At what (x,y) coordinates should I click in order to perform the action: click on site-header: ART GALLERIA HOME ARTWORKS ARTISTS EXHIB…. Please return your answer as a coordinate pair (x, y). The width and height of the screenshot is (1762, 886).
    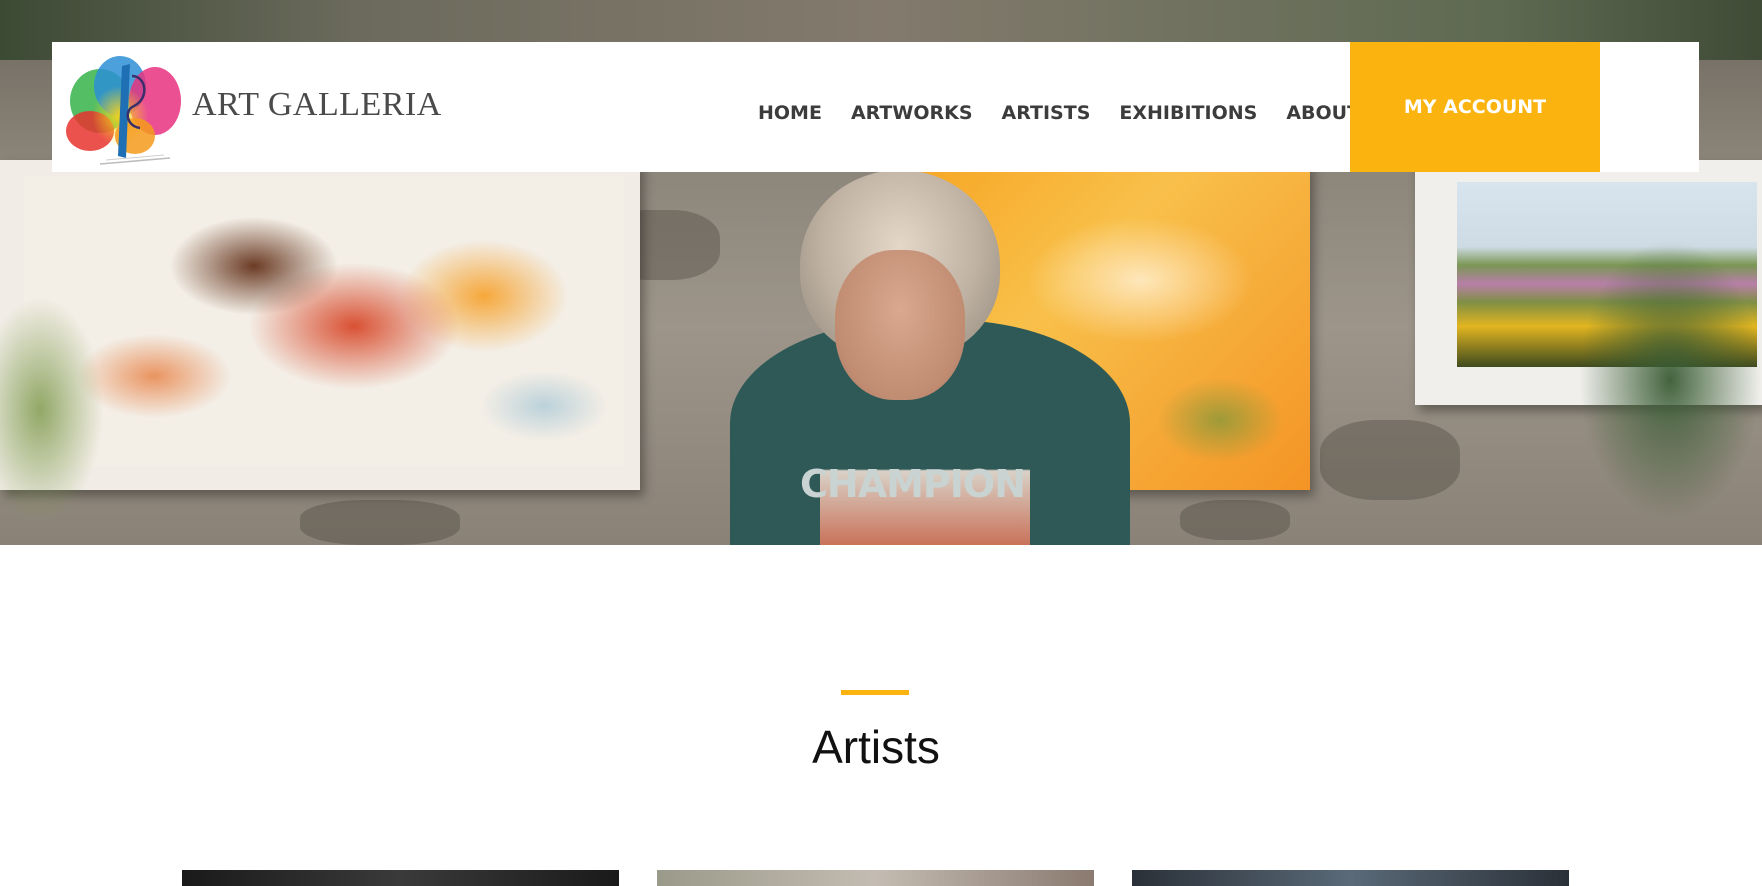
    Looking at the image, I should click on (875, 107).